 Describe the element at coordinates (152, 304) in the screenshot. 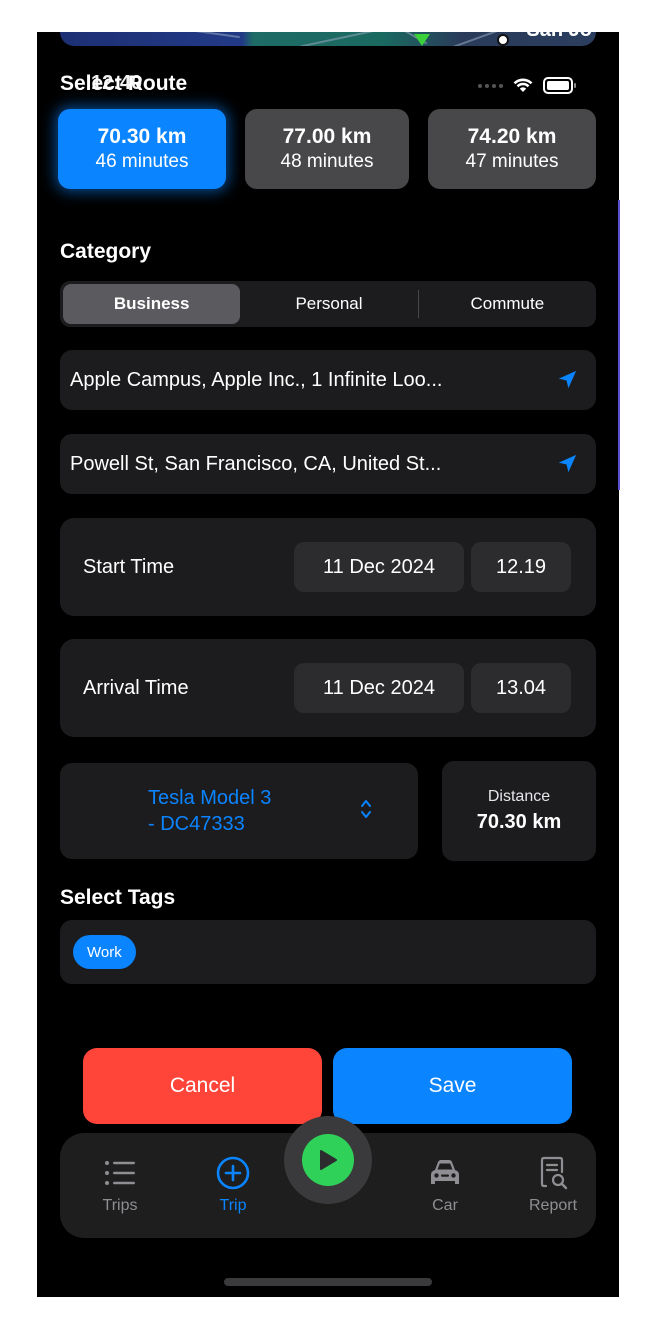

I see `category-business: Business` at that location.